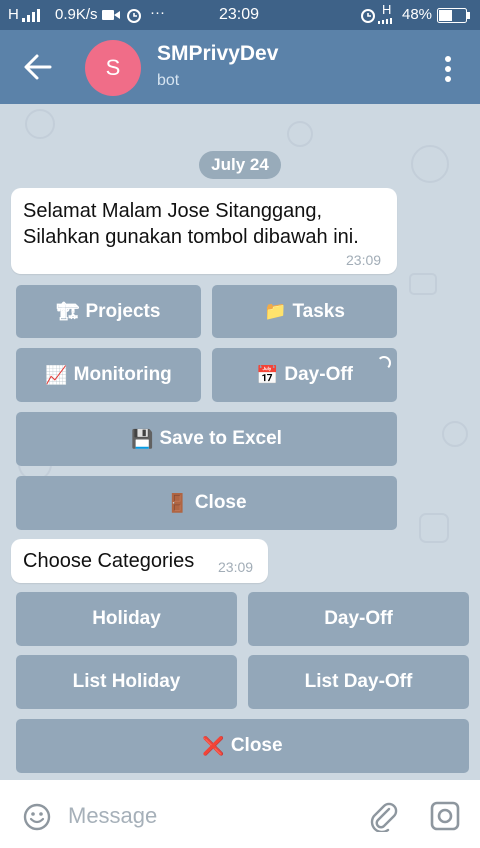 This screenshot has height=848, width=480. I want to click on camera-icon, so click(445, 816).